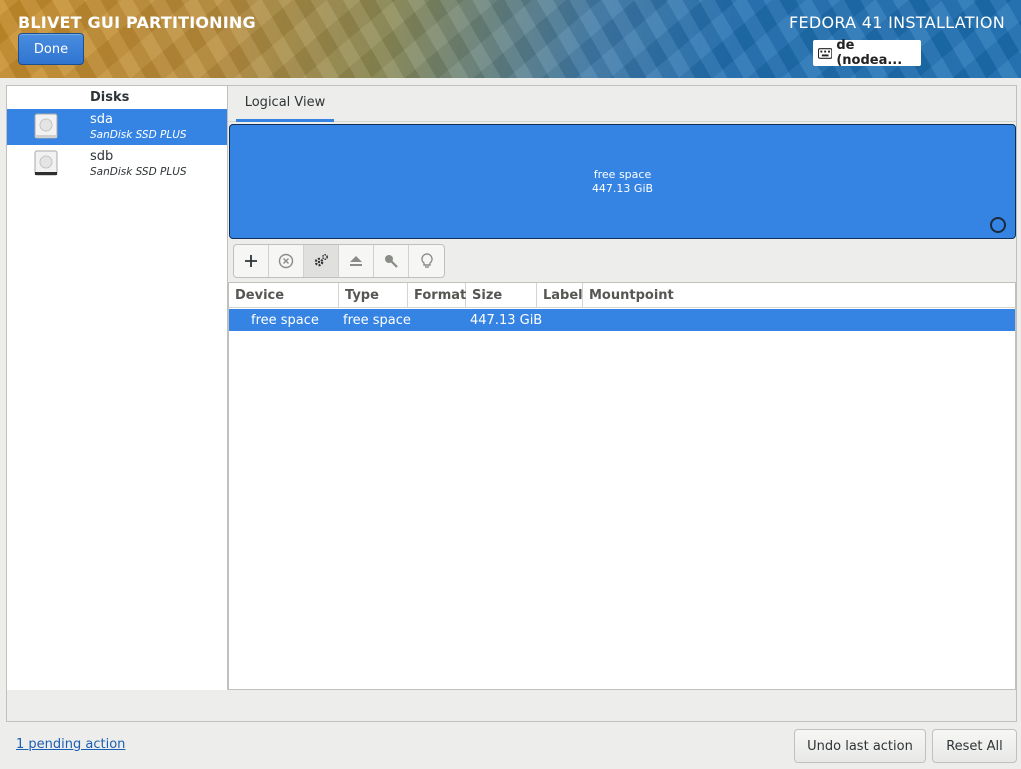  What do you see at coordinates (860, 746) in the screenshot?
I see `undo-last-action-button: Undo last action` at bounding box center [860, 746].